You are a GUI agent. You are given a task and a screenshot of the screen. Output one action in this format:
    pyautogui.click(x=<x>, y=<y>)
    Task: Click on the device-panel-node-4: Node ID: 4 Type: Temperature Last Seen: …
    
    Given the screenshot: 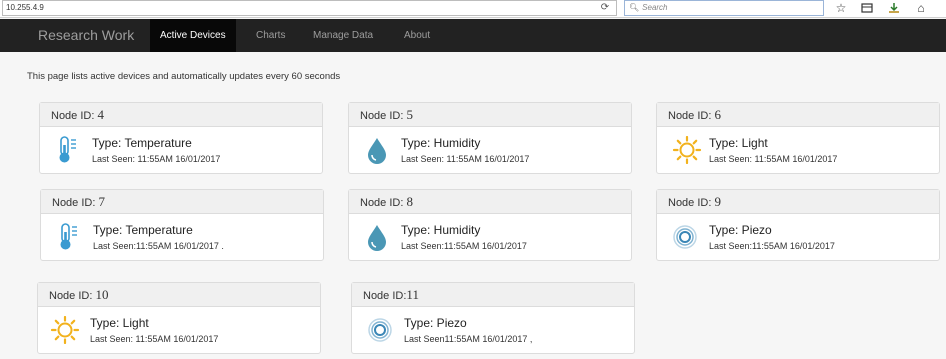 What is the action you would take?
    pyautogui.click(x=181, y=138)
    